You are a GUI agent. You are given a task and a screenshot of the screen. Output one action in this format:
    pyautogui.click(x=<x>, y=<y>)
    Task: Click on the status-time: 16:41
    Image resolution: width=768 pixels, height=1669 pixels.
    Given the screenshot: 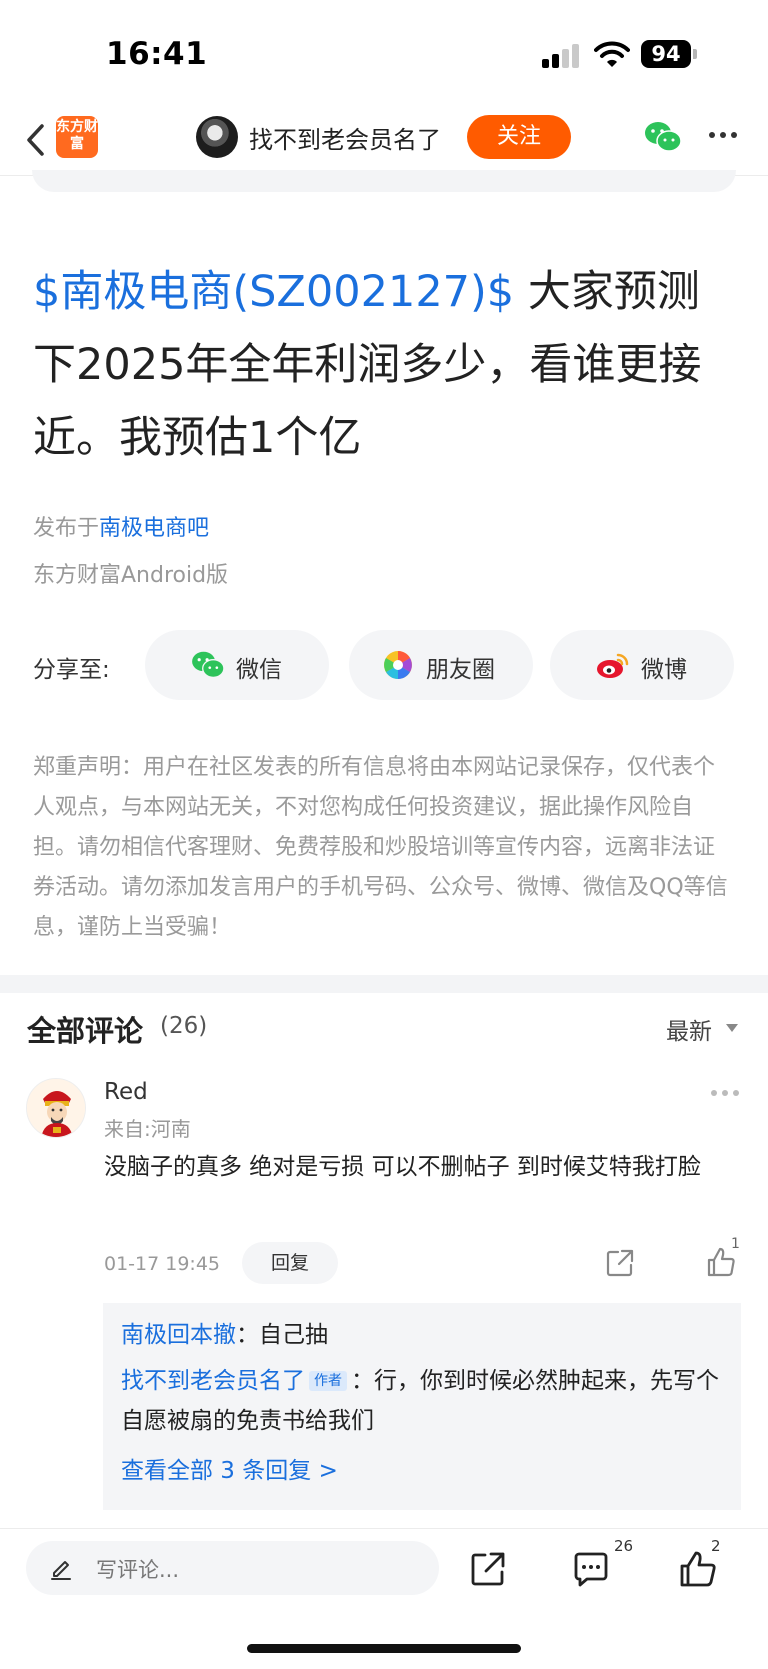 What is the action you would take?
    pyautogui.click(x=157, y=54)
    